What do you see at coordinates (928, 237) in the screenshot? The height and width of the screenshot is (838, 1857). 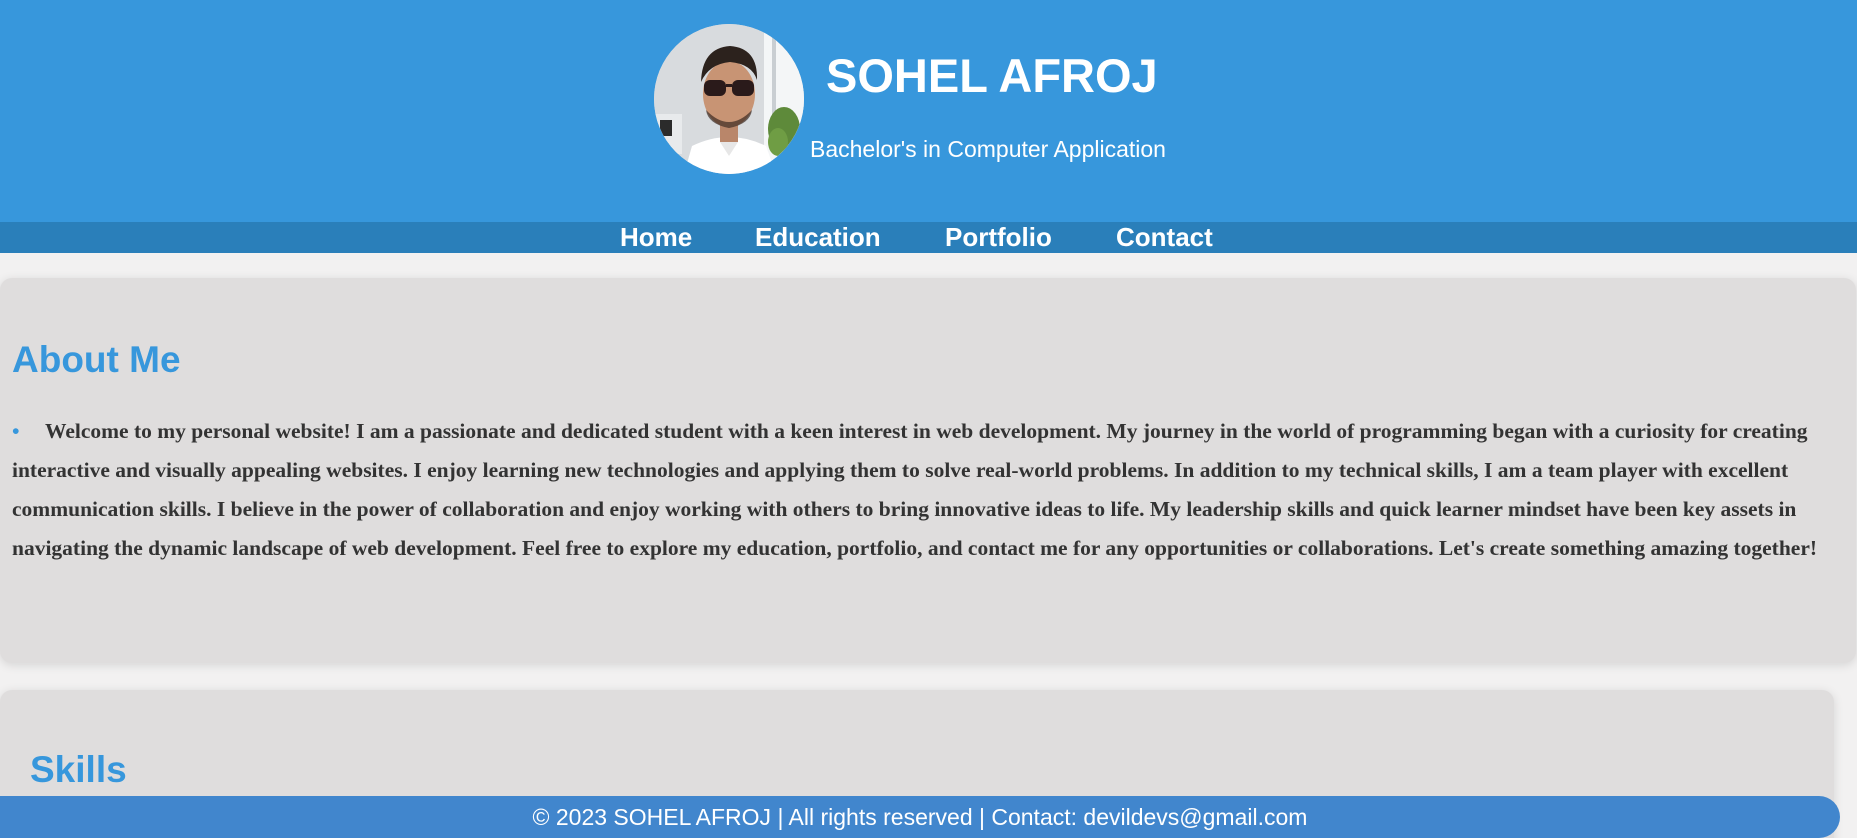 I see `main-nav: Home Education Portfolio Contact` at bounding box center [928, 237].